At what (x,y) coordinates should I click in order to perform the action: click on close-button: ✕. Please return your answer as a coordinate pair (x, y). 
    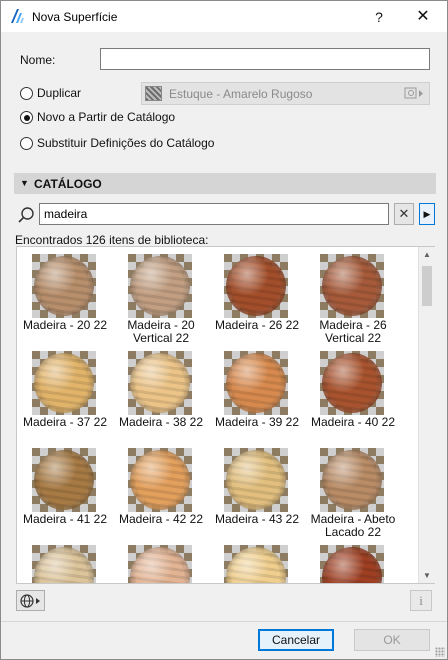
    Looking at the image, I should click on (423, 17).